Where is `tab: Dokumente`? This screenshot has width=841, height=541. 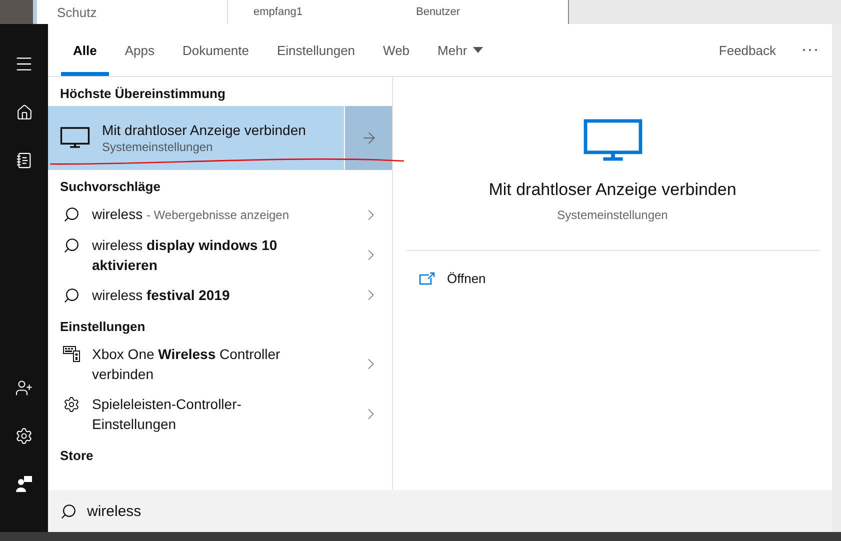 tab: Dokumente is located at coordinates (215, 50).